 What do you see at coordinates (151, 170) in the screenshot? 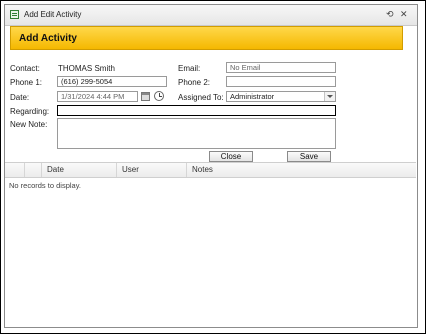
I see `column-header-user: User` at bounding box center [151, 170].